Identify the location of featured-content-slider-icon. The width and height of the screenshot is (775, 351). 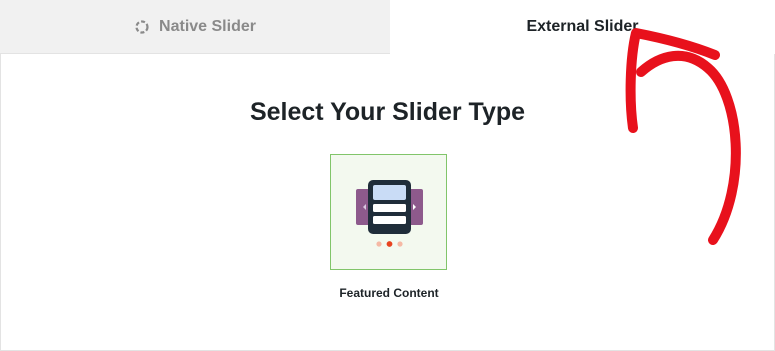
(389, 213).